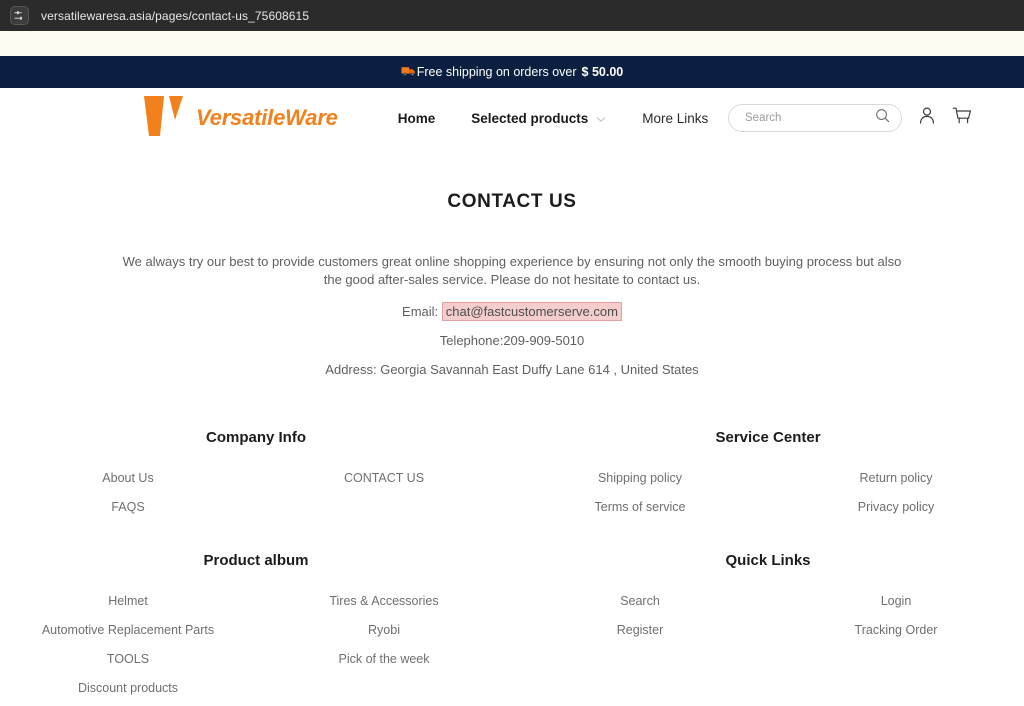 The width and height of the screenshot is (1024, 706). I want to click on header-actions, so click(850, 118).